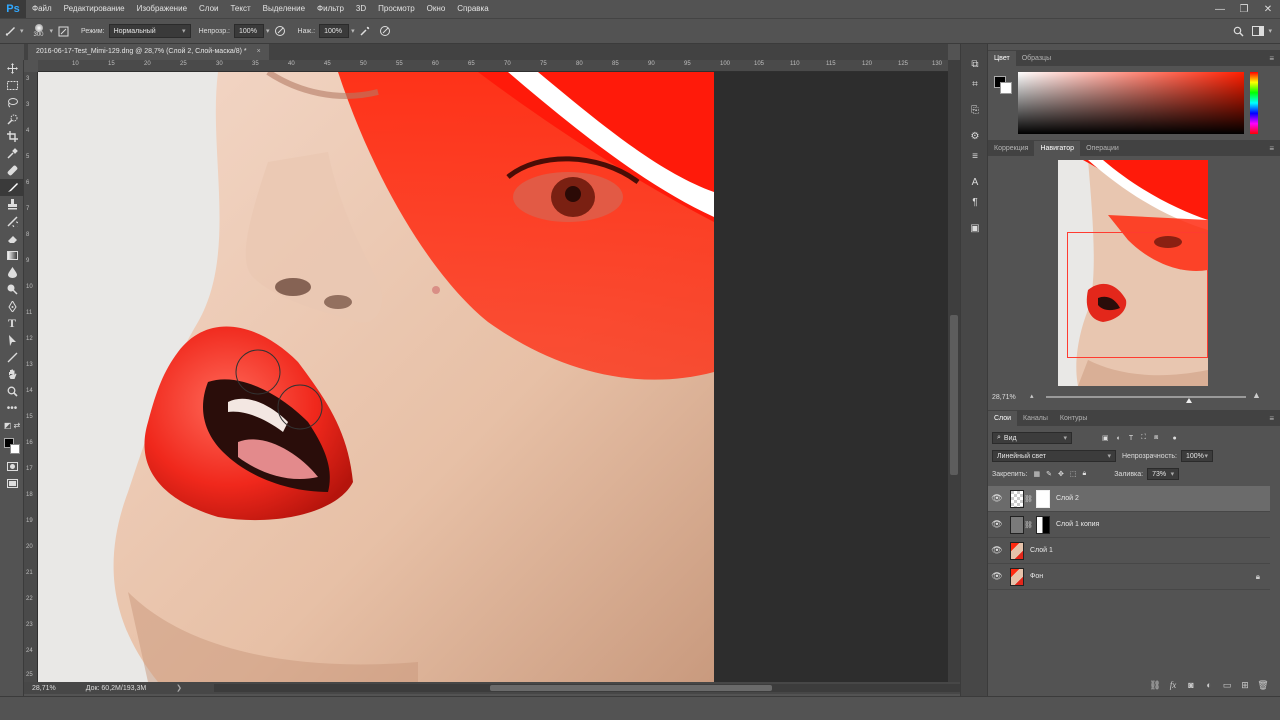 The width and height of the screenshot is (1280, 720). I want to click on navigator-thumbnail, so click(1133, 273).